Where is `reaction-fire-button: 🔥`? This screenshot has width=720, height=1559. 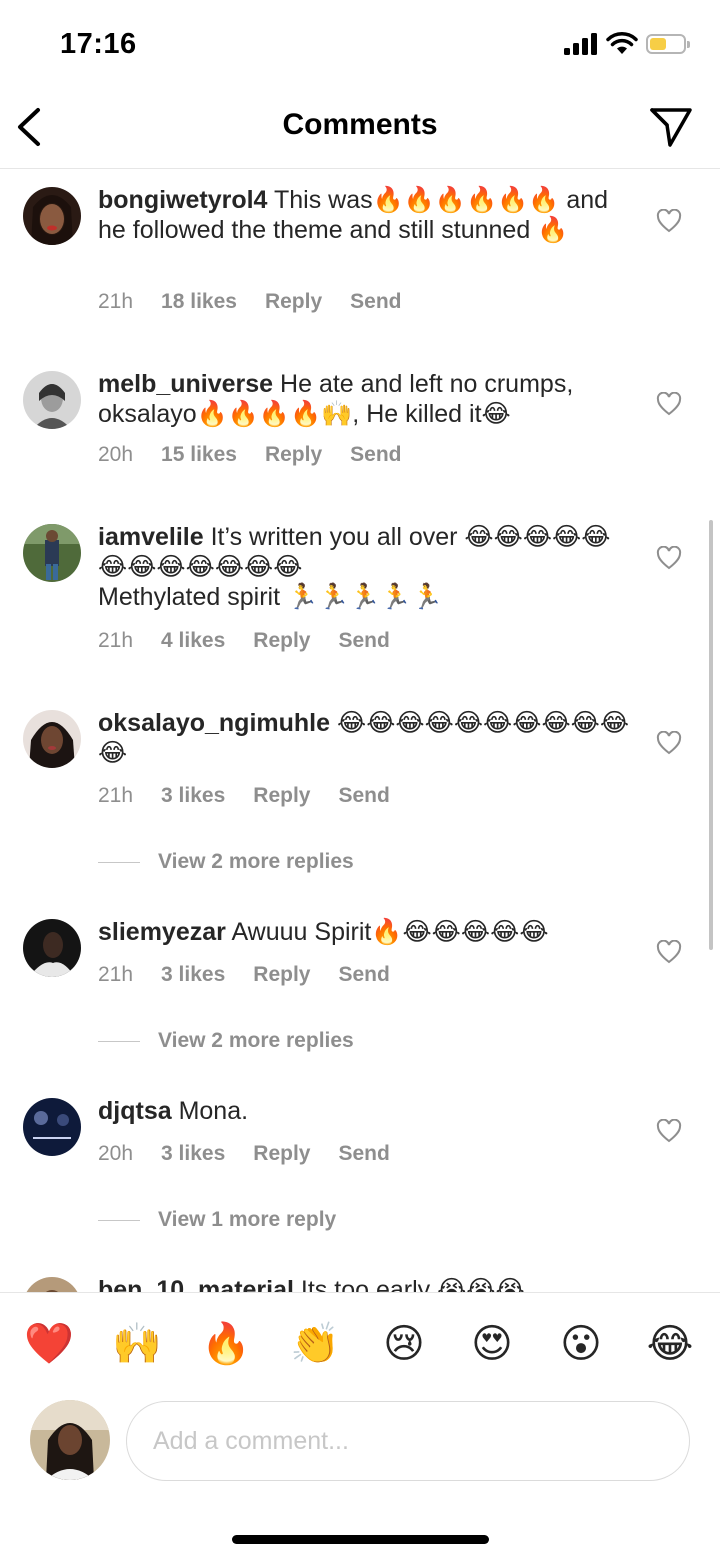
reaction-fire-button: 🔥 is located at coordinates (226, 1344).